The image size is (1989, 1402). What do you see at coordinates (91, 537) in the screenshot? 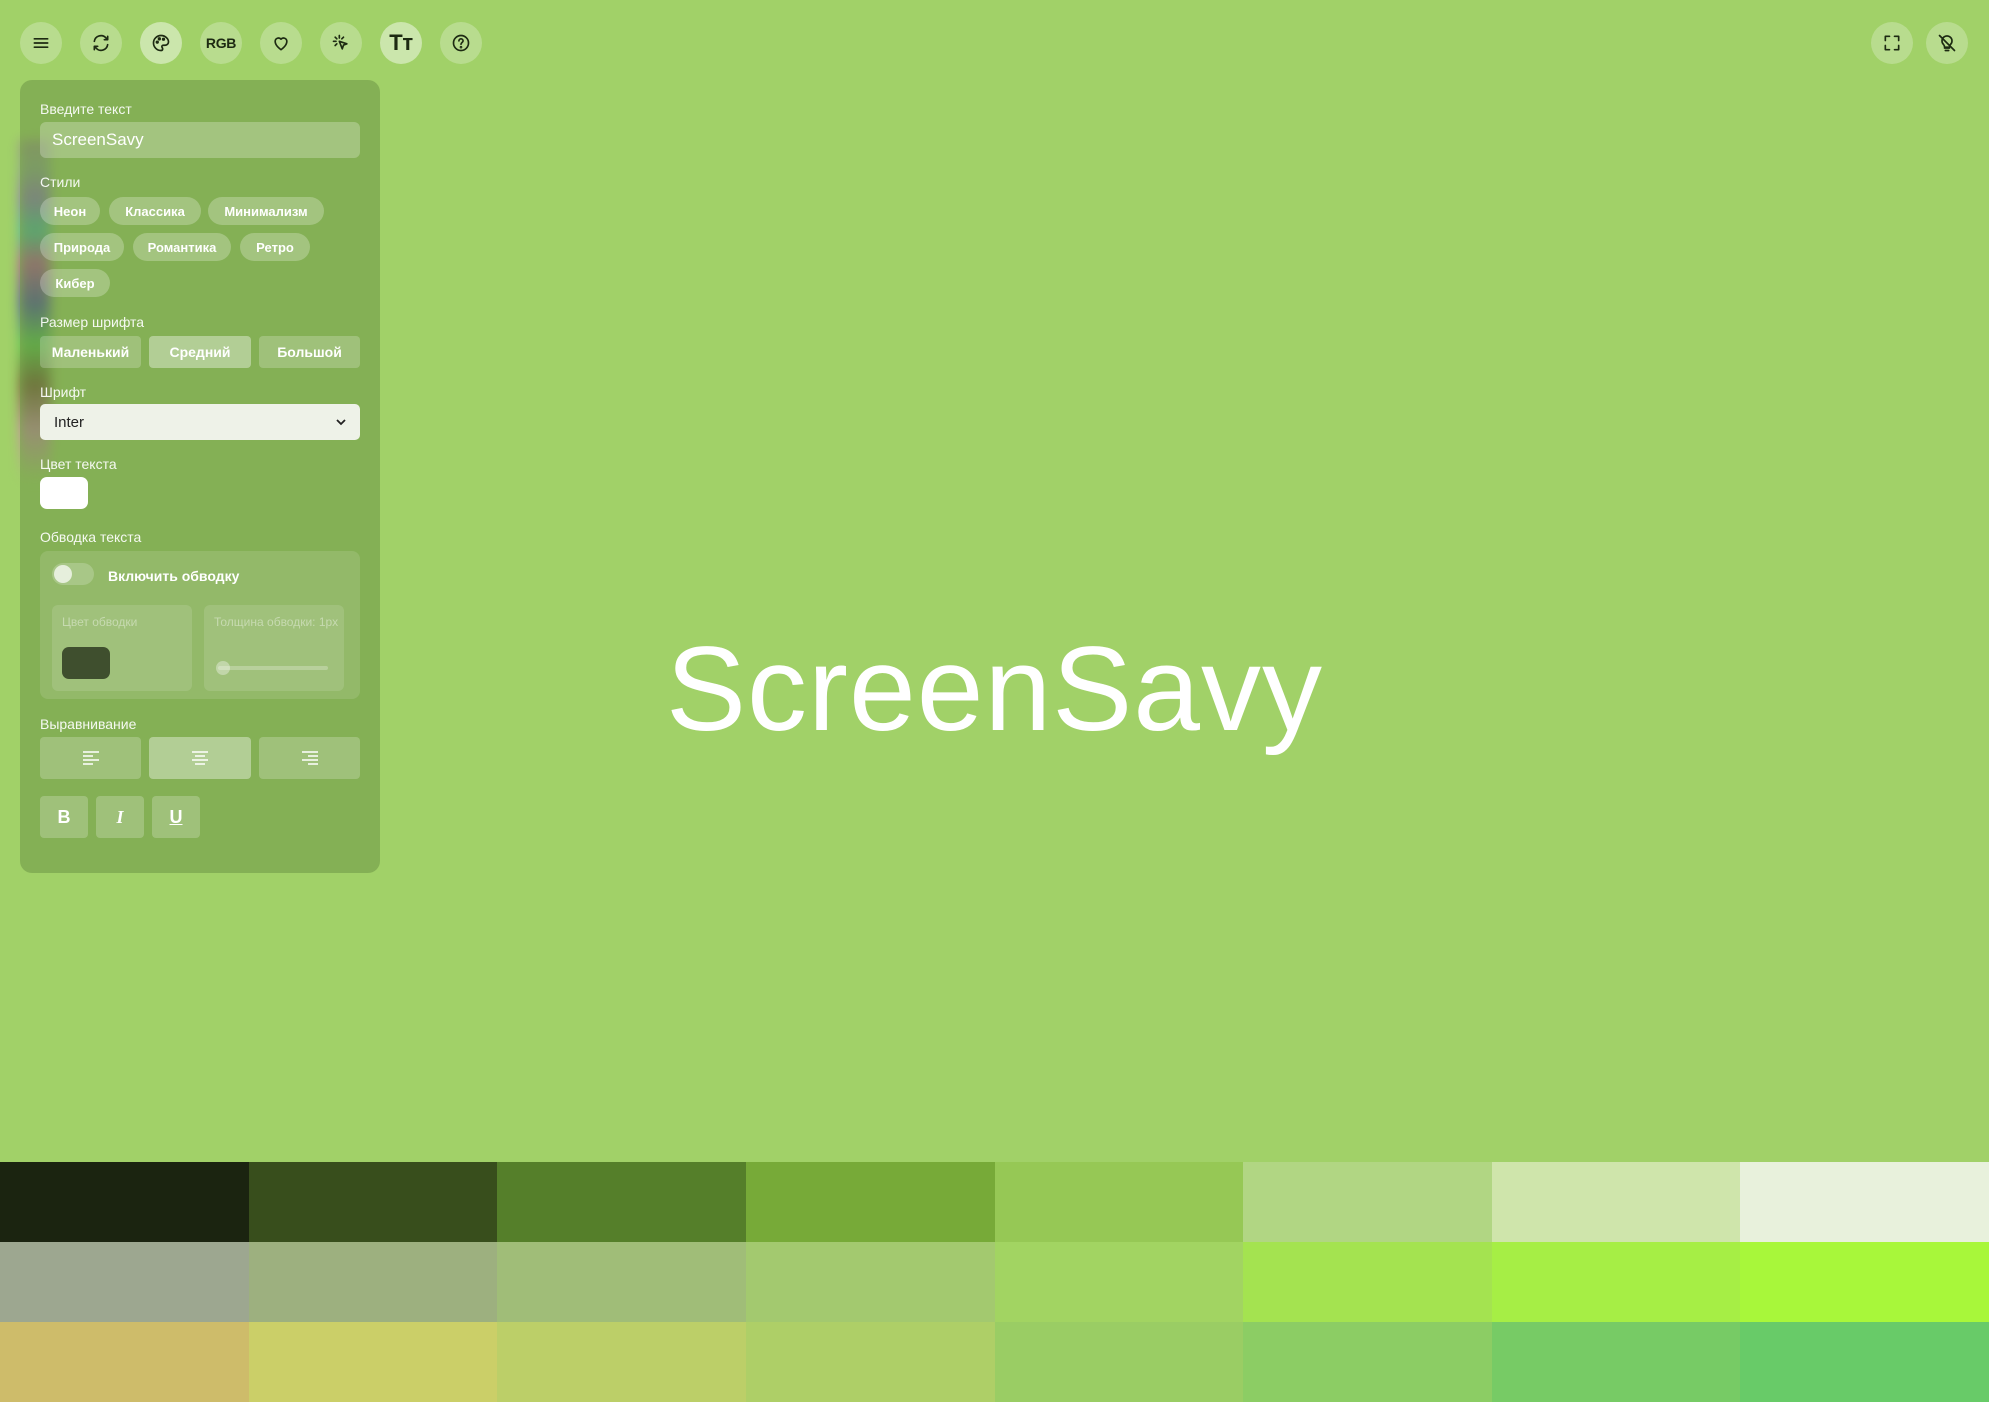
I see `stroke-label: Обводка текста` at bounding box center [91, 537].